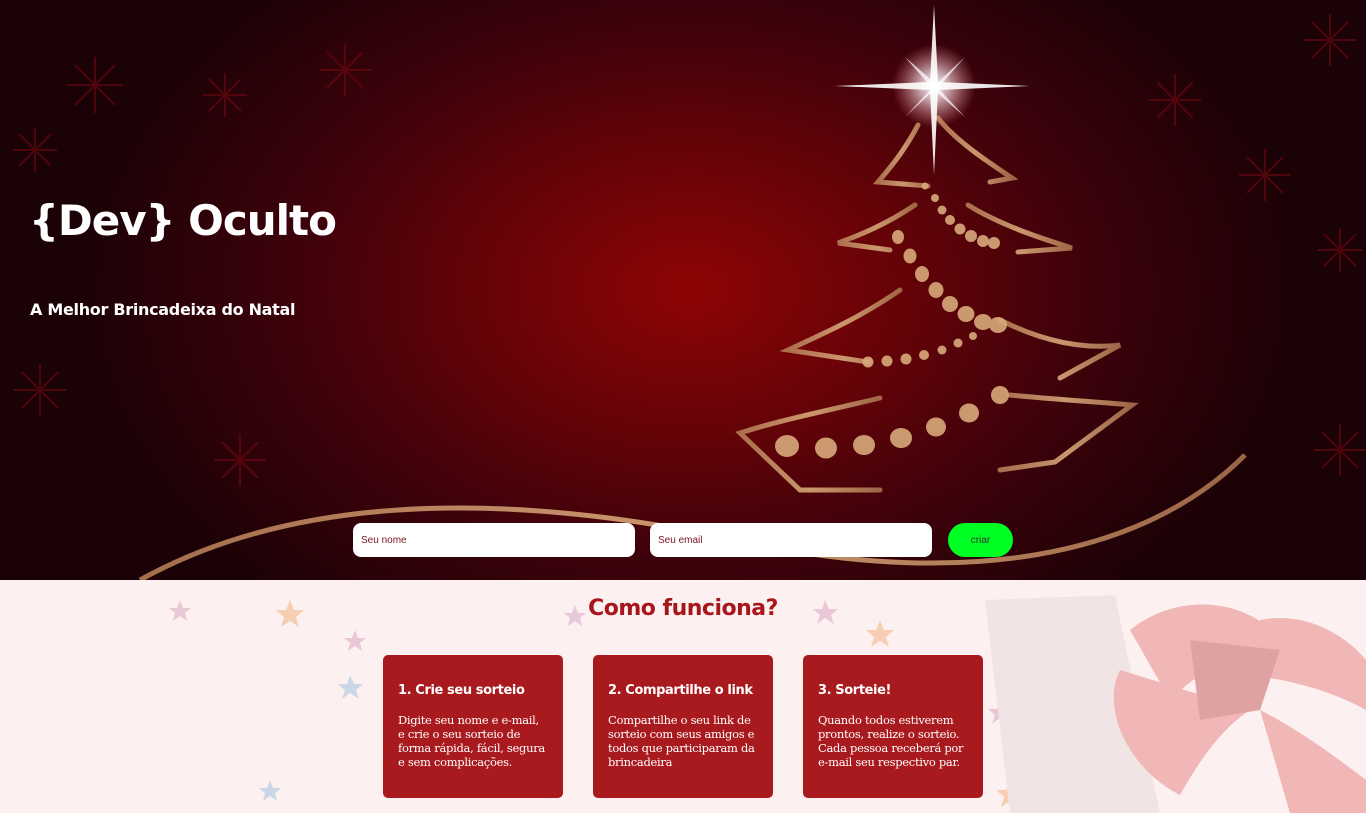 The width and height of the screenshot is (1366, 813). I want to click on how-it-works-title: Como funciona?, so click(683, 608).